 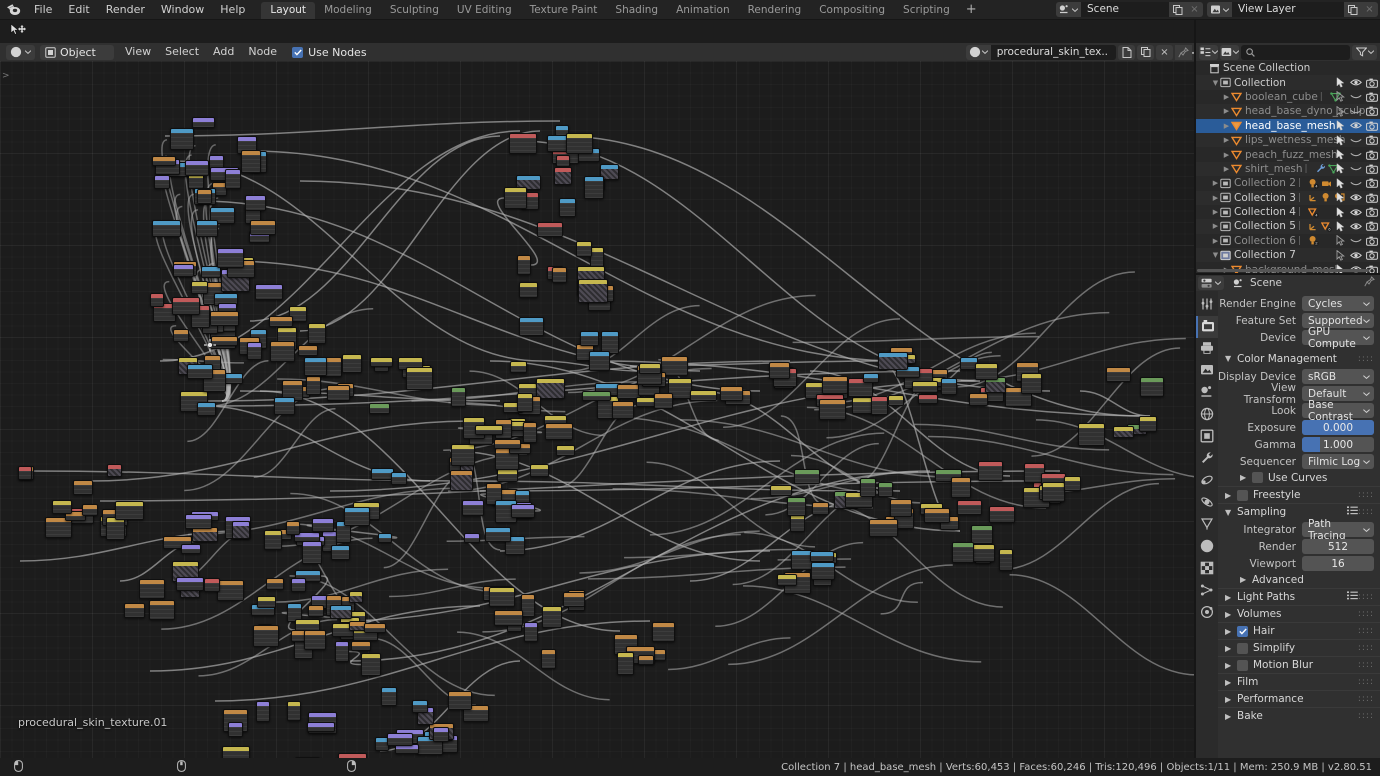 What do you see at coordinates (1299, 664) in the screenshot?
I see `panel-motion-blur: ▶ Motion Blur::::` at bounding box center [1299, 664].